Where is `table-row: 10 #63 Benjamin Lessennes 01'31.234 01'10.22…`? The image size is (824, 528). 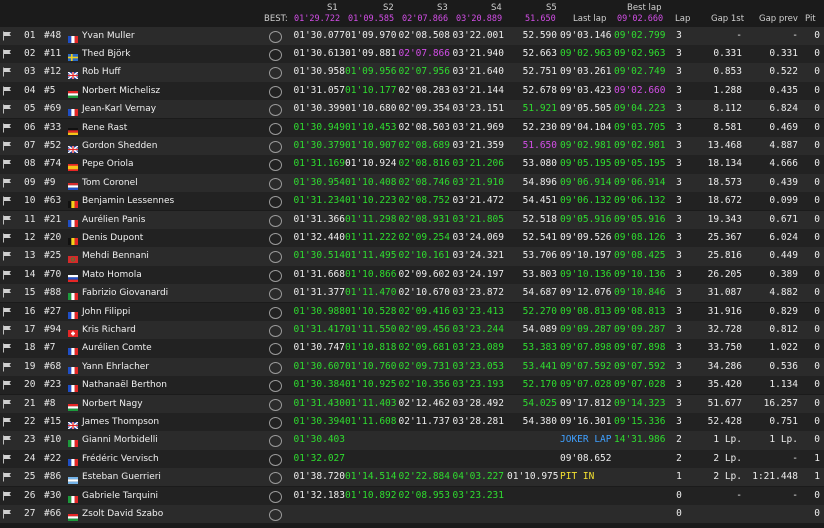 table-row: 10 #63 Benjamin Lessennes 01'31.234 01'10.22… is located at coordinates (412, 201).